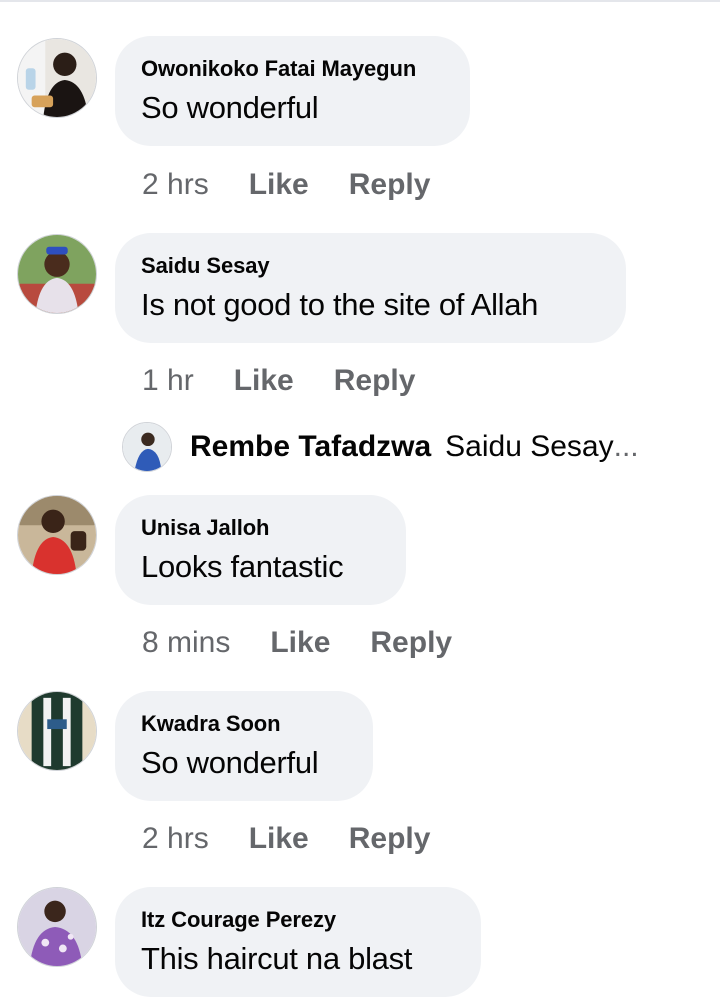 The height and width of the screenshot is (997, 720). I want to click on comment-author: Owonikoko Fatai Mayegun, so click(293, 69).